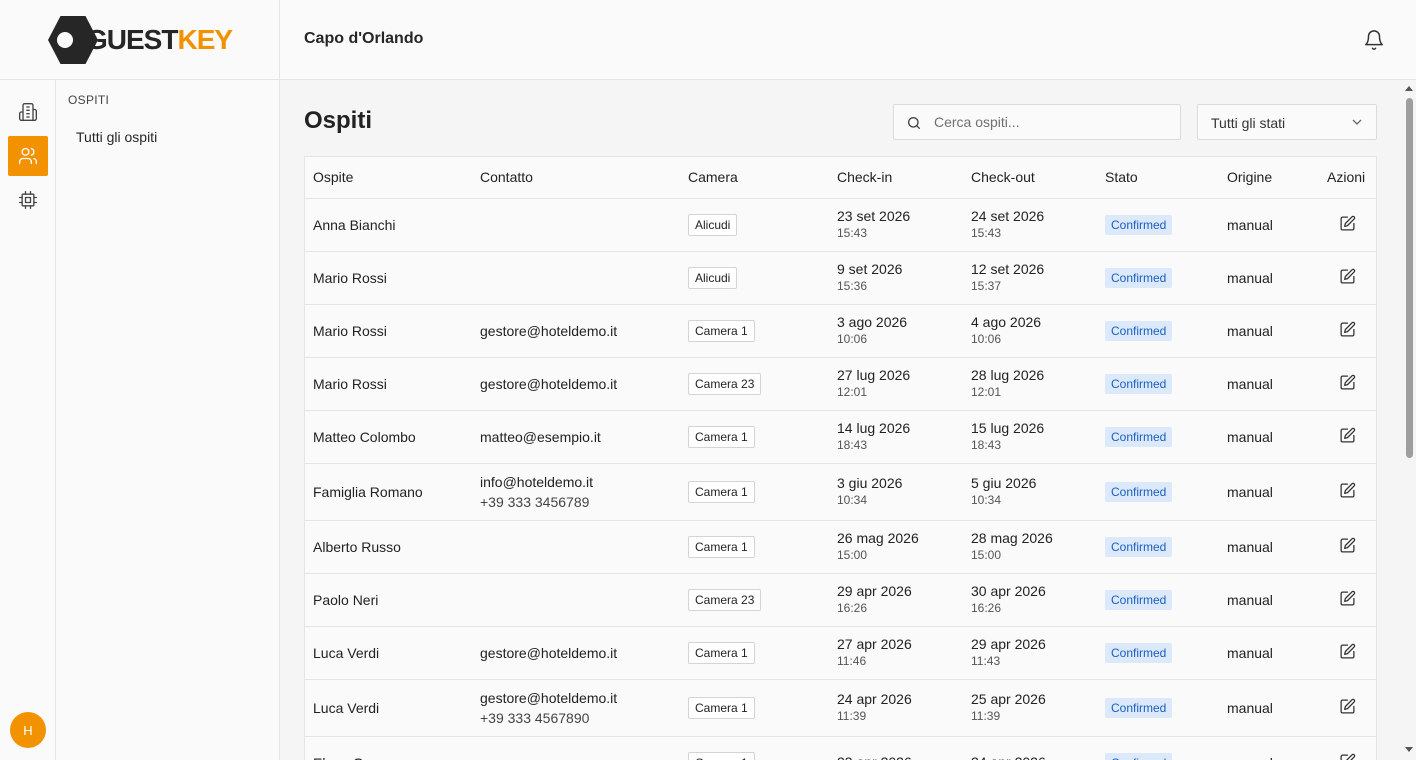 The image size is (1416, 760). What do you see at coordinates (535, 717) in the screenshot?
I see `contact-phone: +39 333 4567890` at bounding box center [535, 717].